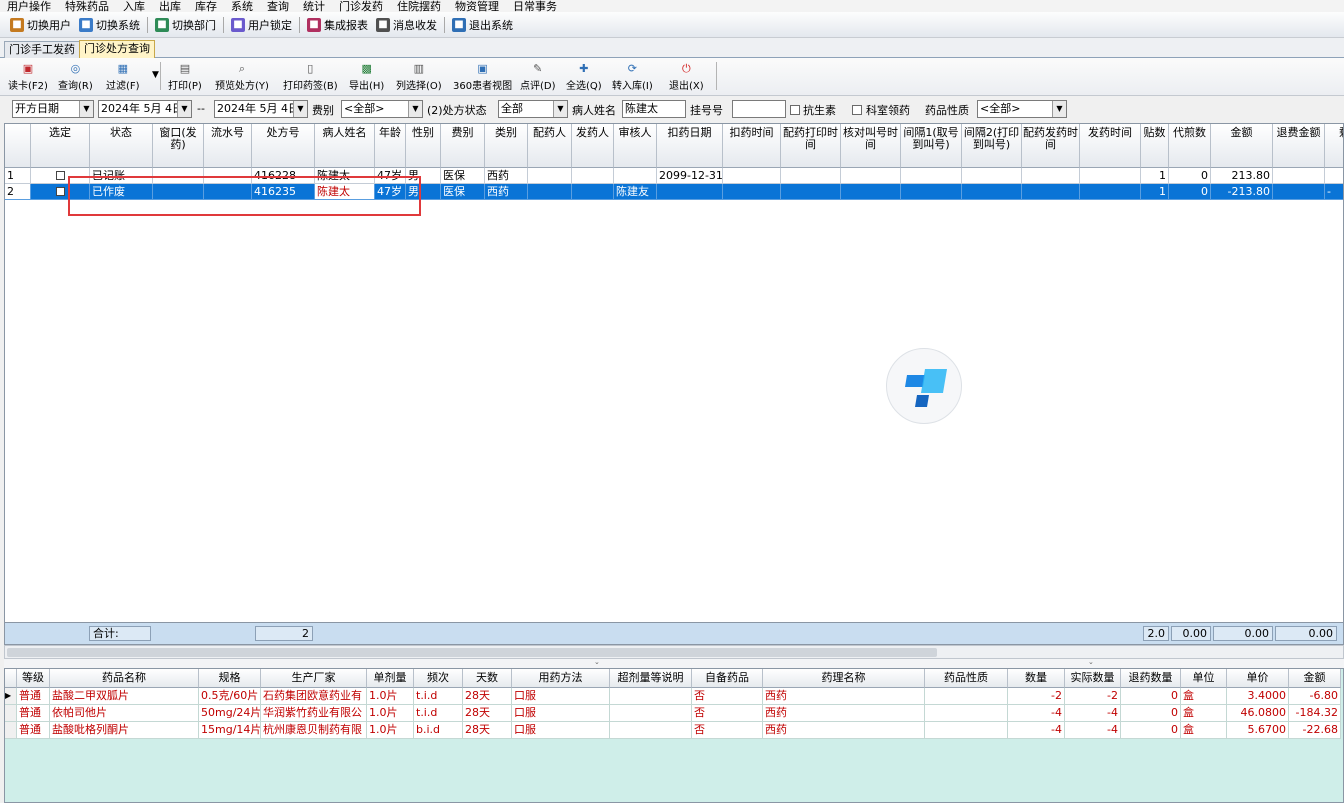 The height and width of the screenshot is (803, 1344). I want to click on patient-name-input: 陈建太, so click(654, 109).